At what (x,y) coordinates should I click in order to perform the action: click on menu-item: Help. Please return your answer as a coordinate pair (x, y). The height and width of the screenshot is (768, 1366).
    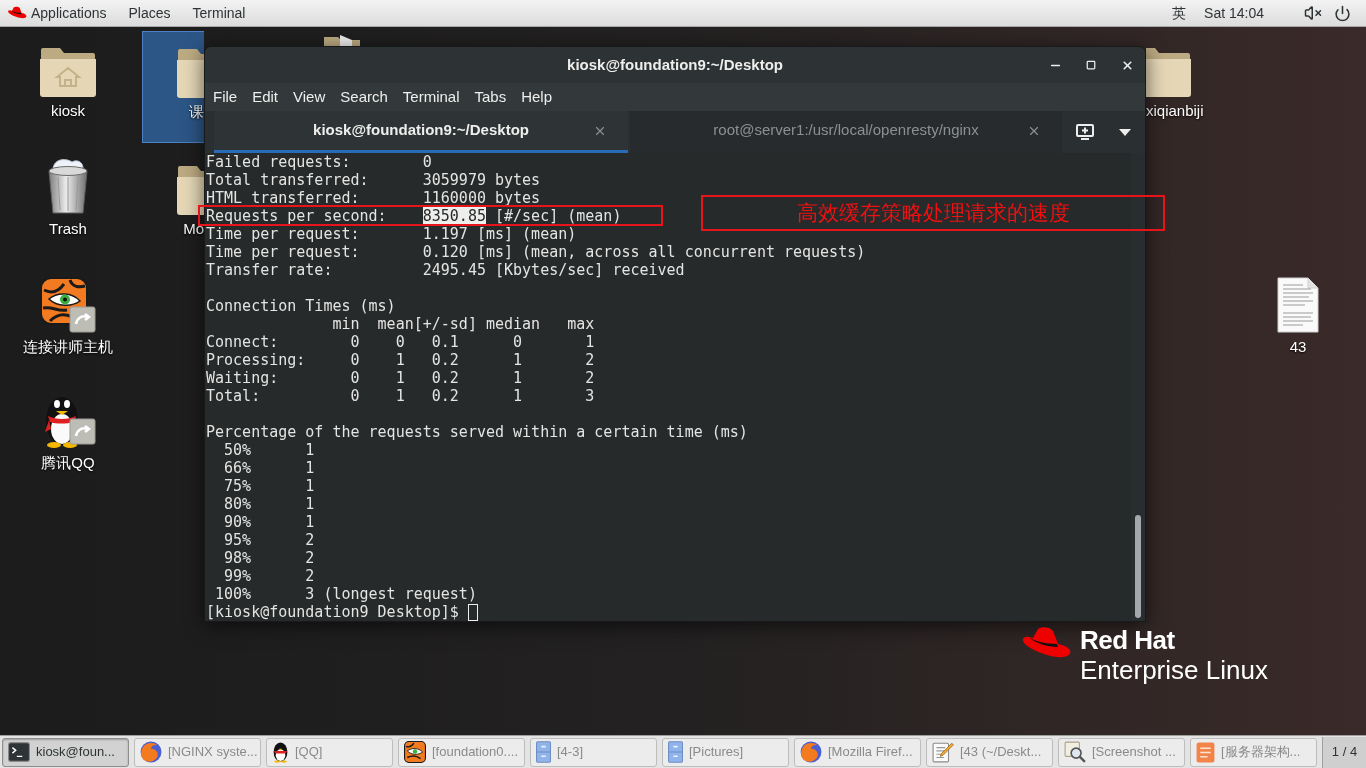
    Looking at the image, I should click on (537, 97).